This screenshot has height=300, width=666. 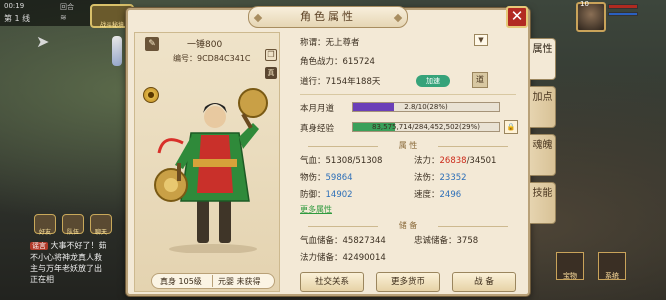 What do you see at coordinates (584, 4) in the screenshot?
I see `player-level: 10` at bounding box center [584, 4].